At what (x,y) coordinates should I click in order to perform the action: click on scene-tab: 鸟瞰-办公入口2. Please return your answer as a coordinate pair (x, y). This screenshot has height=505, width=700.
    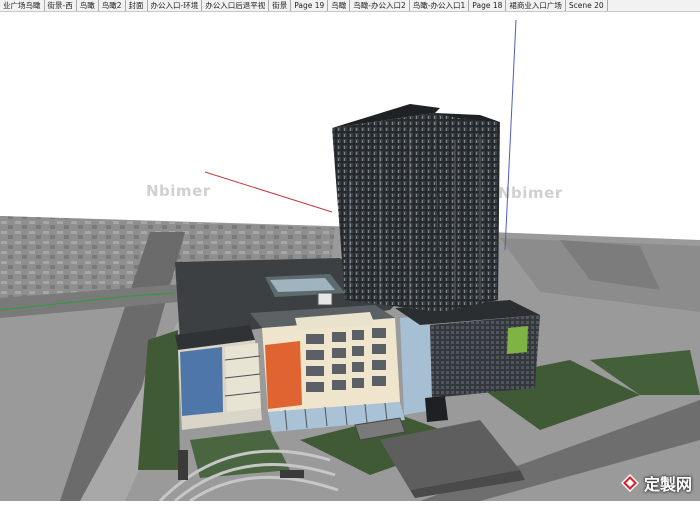
    Looking at the image, I should click on (380, 5).